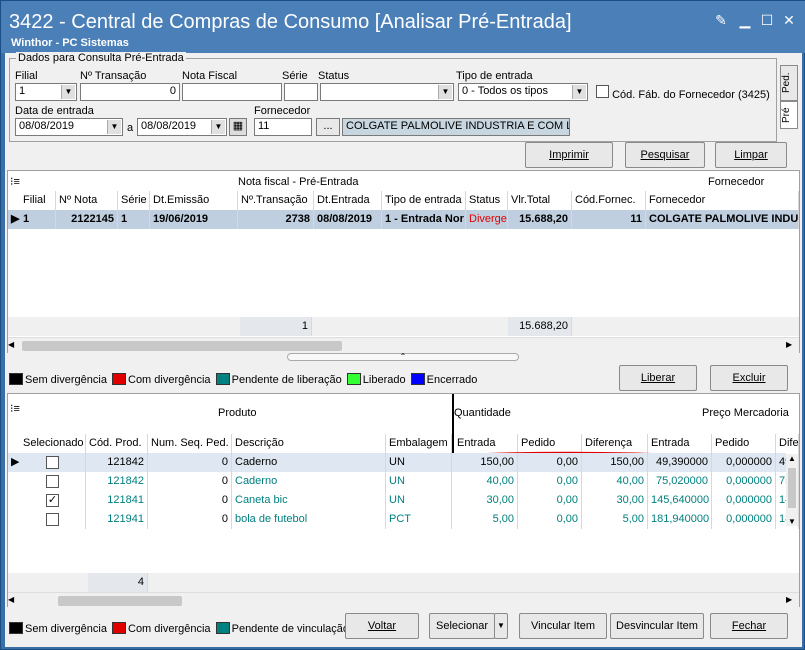 This screenshot has height=650, width=805. Describe the element at coordinates (744, 443) in the screenshot. I see `col-header: Pedido` at that location.